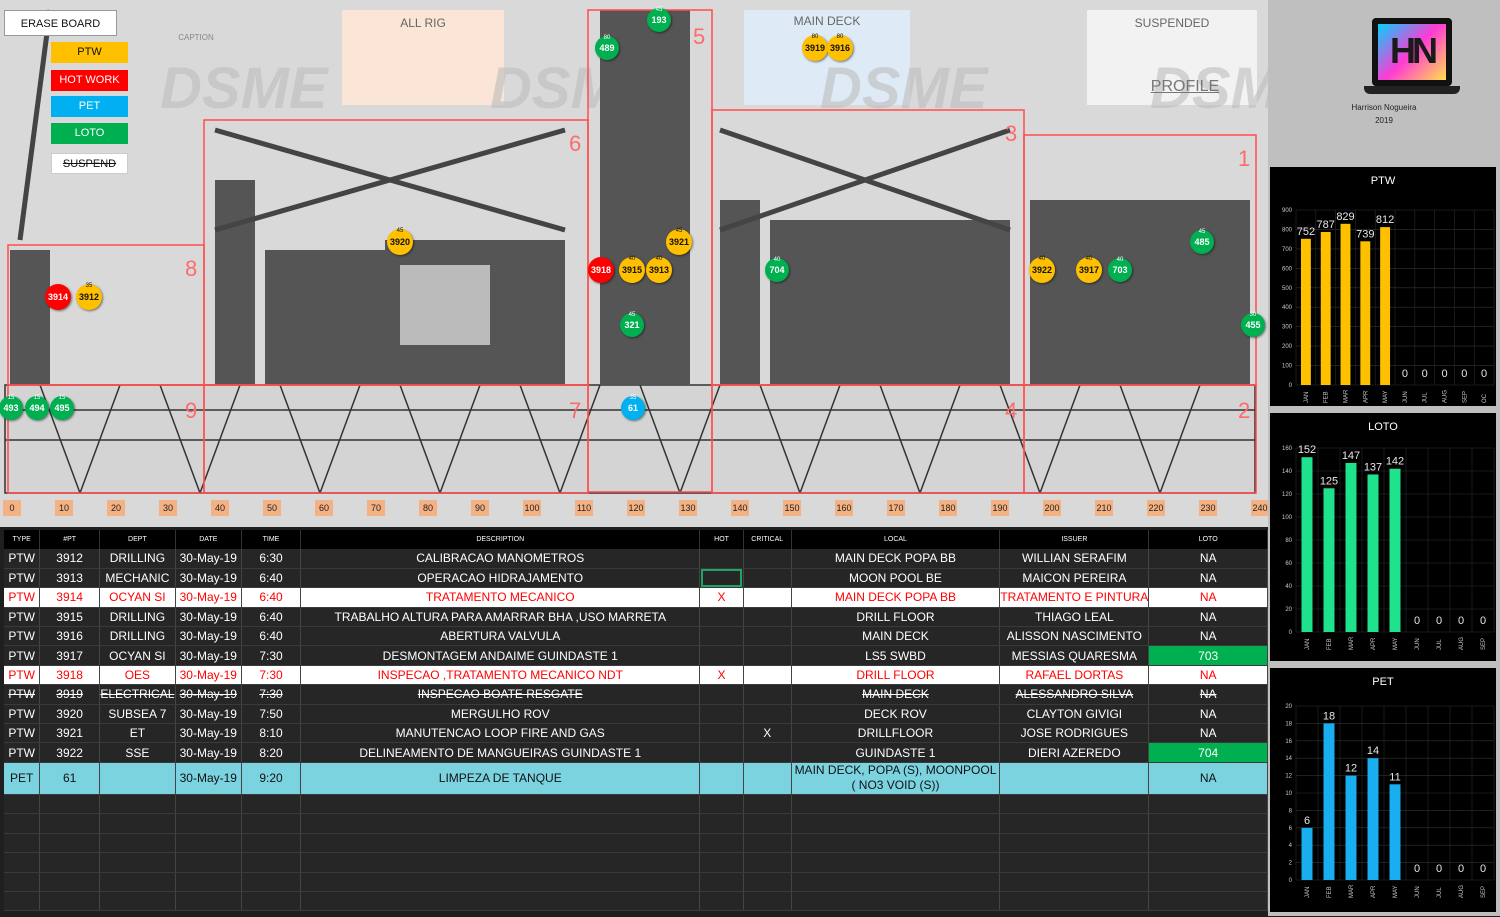 The image size is (1500, 917). What do you see at coordinates (271, 752) in the screenshot?
I see `table-cell: 8:20` at bounding box center [271, 752].